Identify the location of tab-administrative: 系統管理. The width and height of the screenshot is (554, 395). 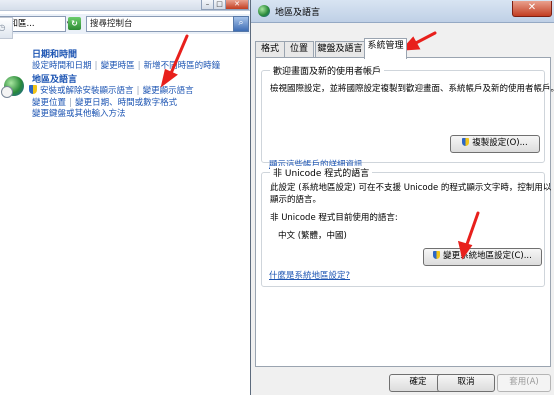
(385, 48).